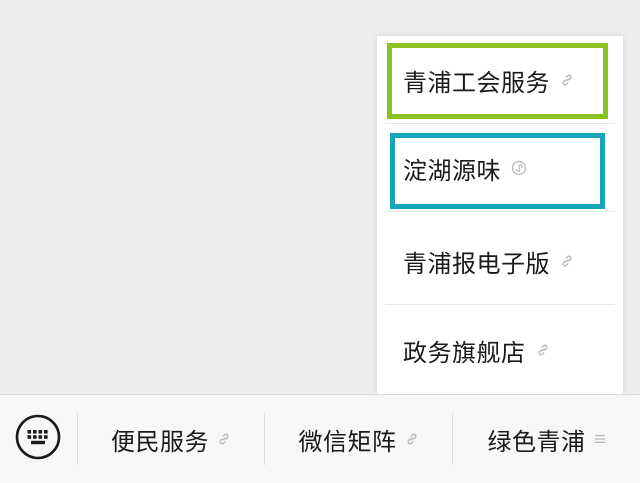 The height and width of the screenshot is (483, 640). I want to click on bar-item-label: 绿色青浦, so click(536, 441).